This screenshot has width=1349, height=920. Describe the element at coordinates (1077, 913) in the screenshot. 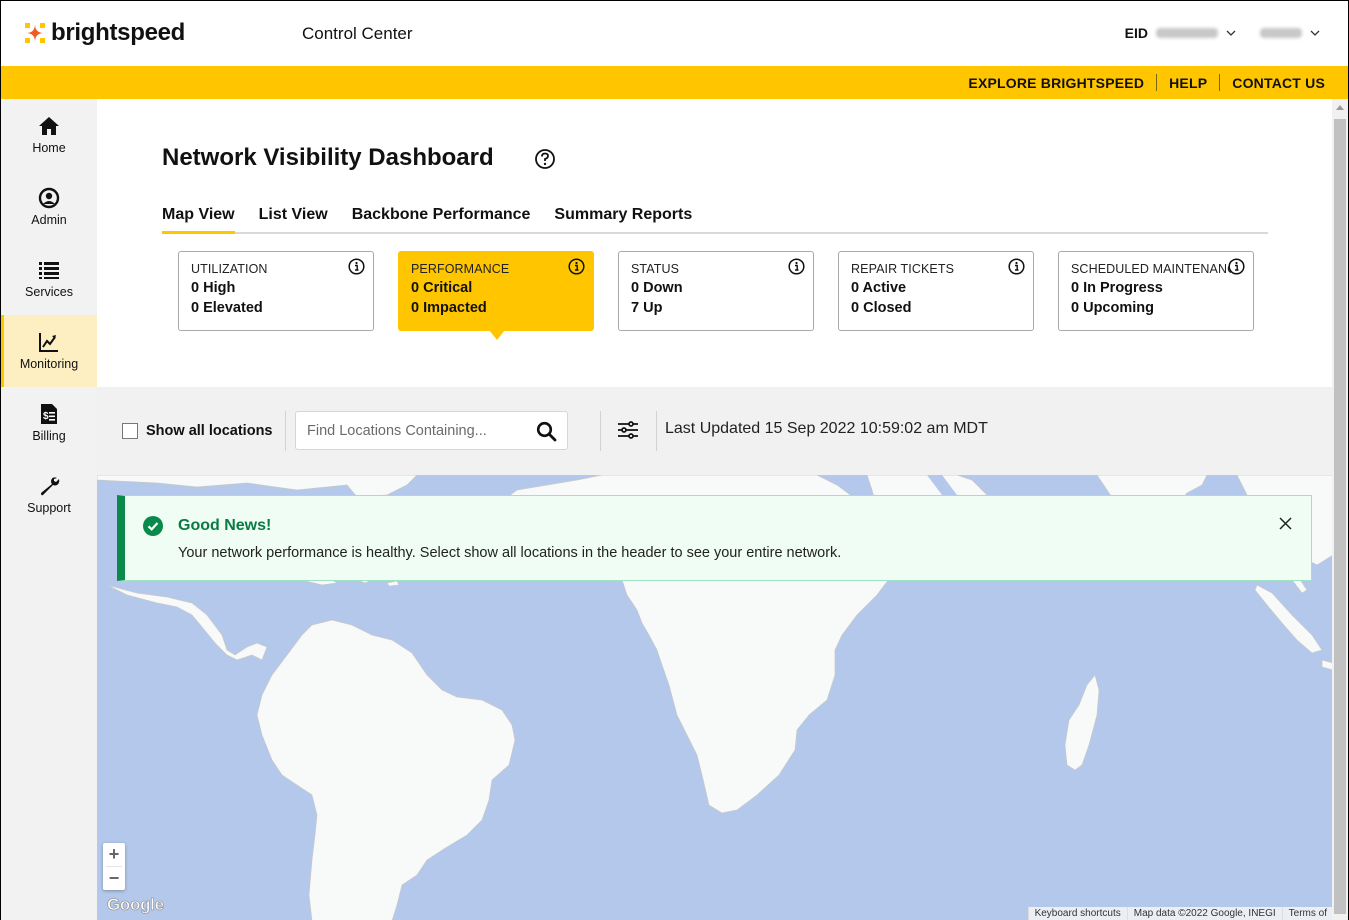

I see `keyboard-shortcuts-link: Keyboard shortcuts` at that location.